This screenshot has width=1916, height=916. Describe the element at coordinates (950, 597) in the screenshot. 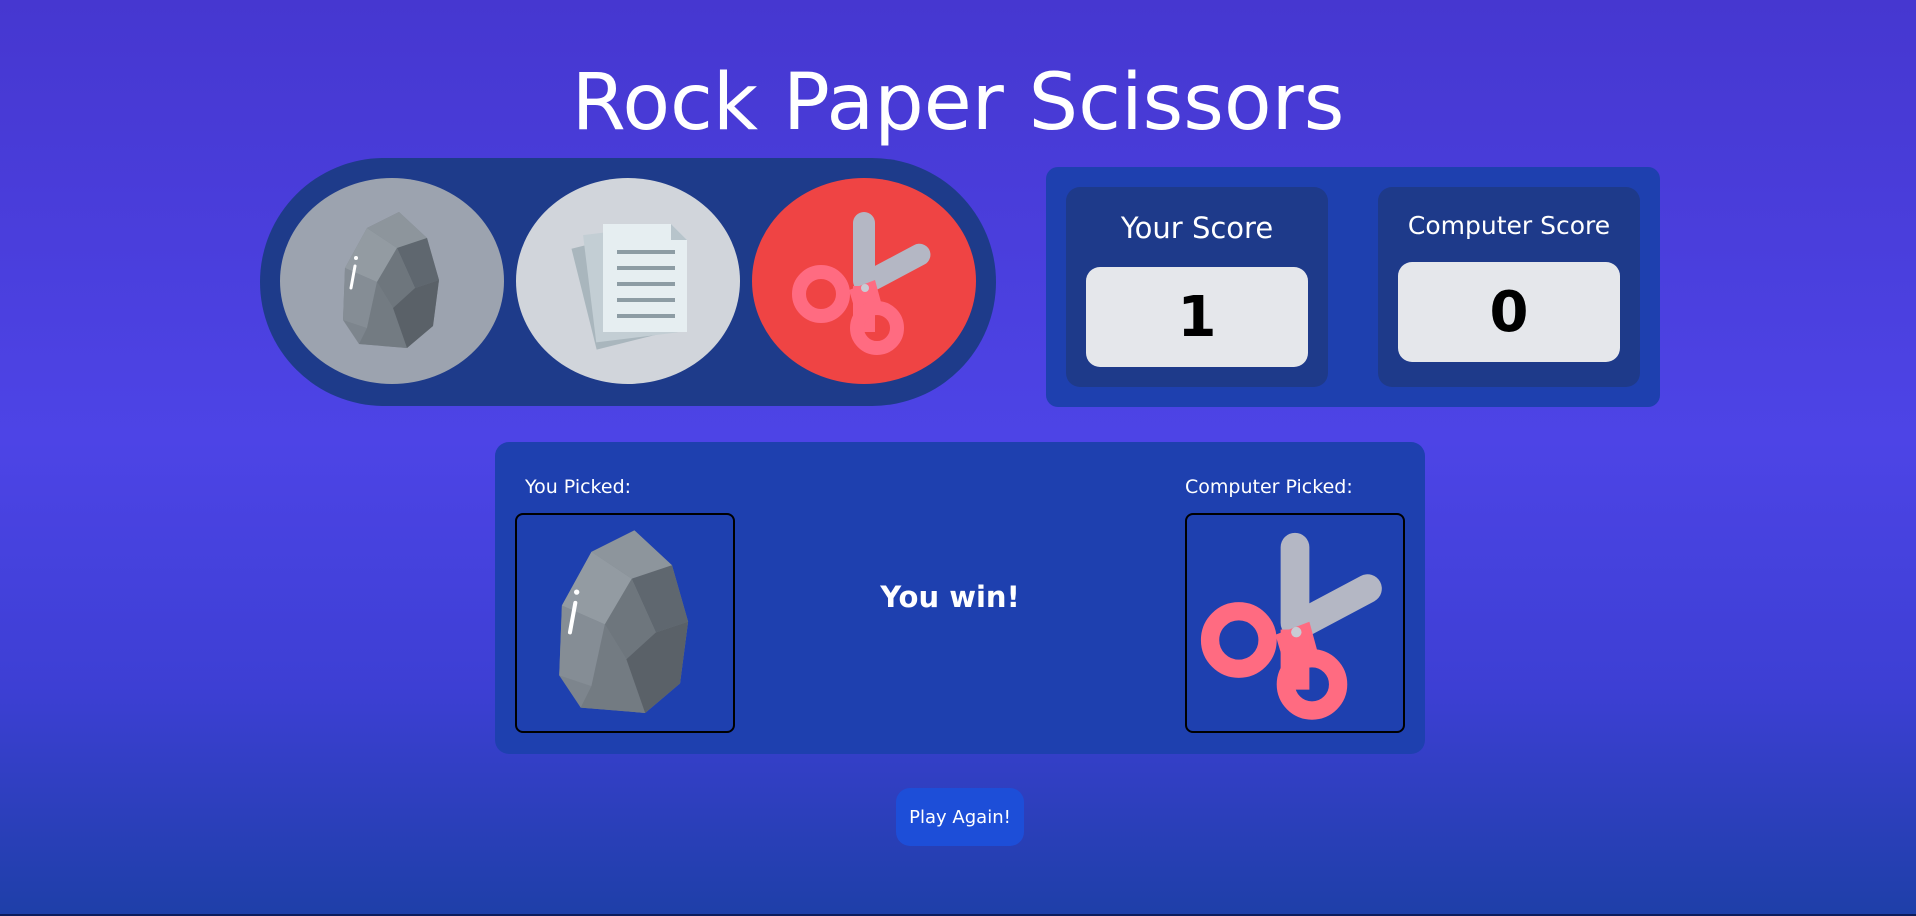

I see `result-message: You win!` at that location.